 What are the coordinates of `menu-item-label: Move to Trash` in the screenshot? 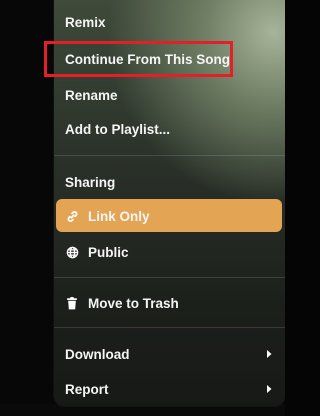 It's located at (133, 303).